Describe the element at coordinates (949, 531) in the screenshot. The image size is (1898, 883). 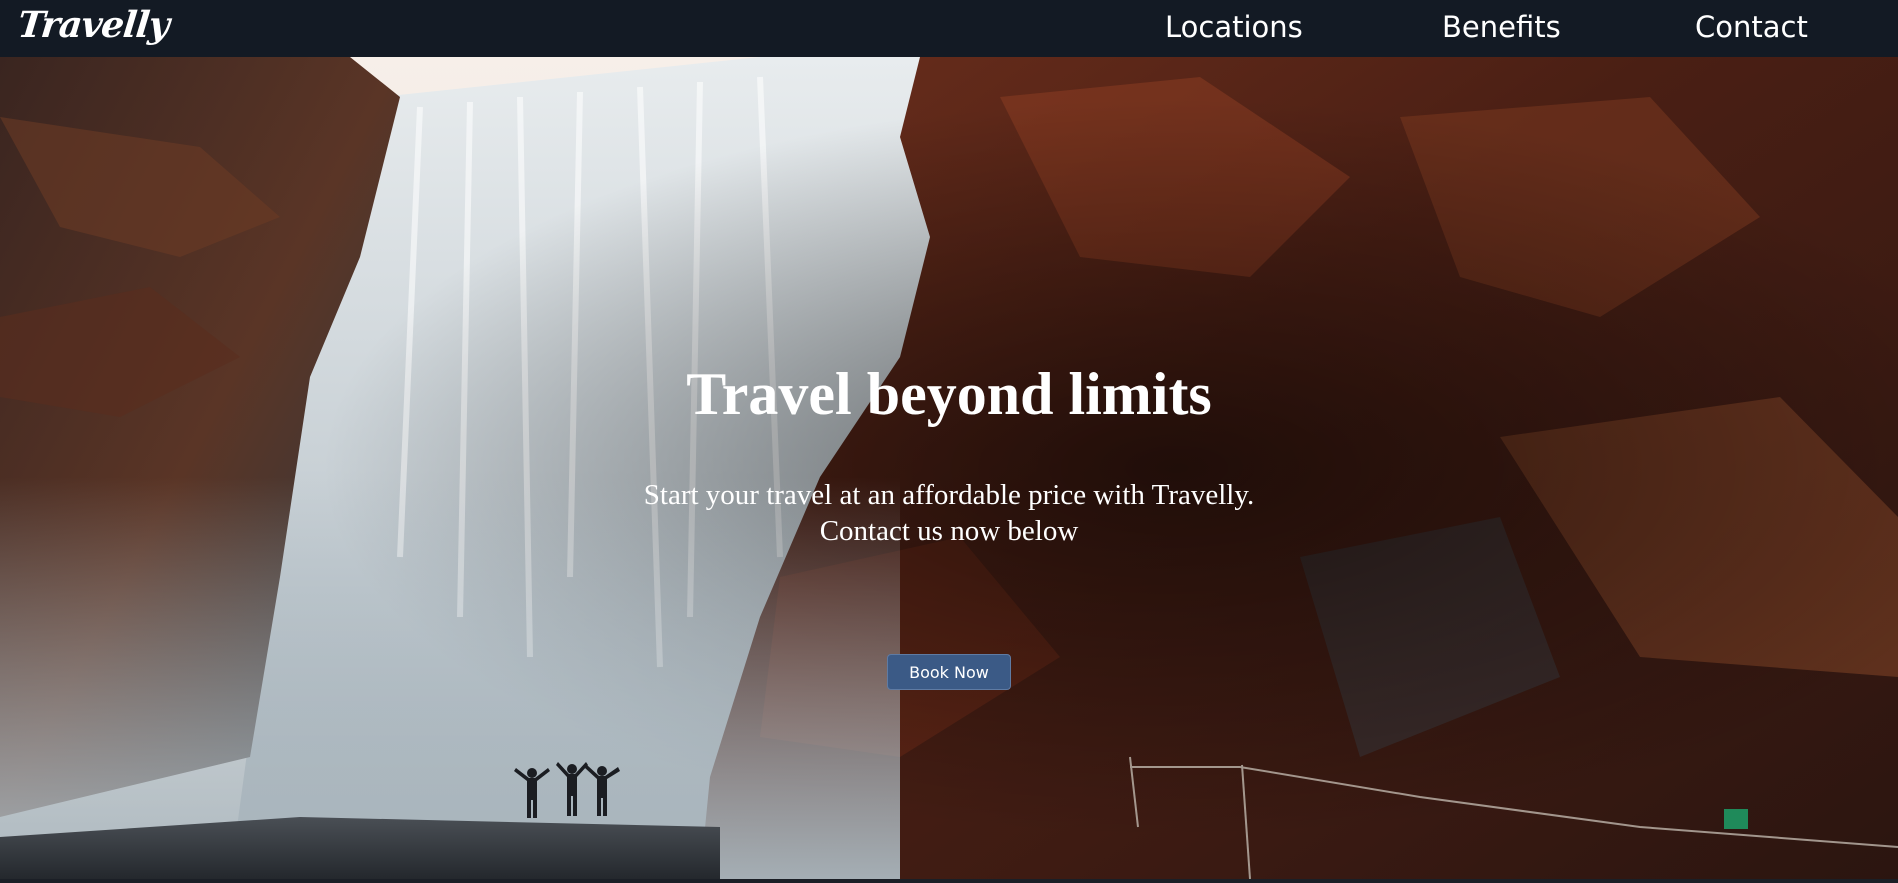
I see `hero-subtitle-line-2: Contact us now below` at that location.